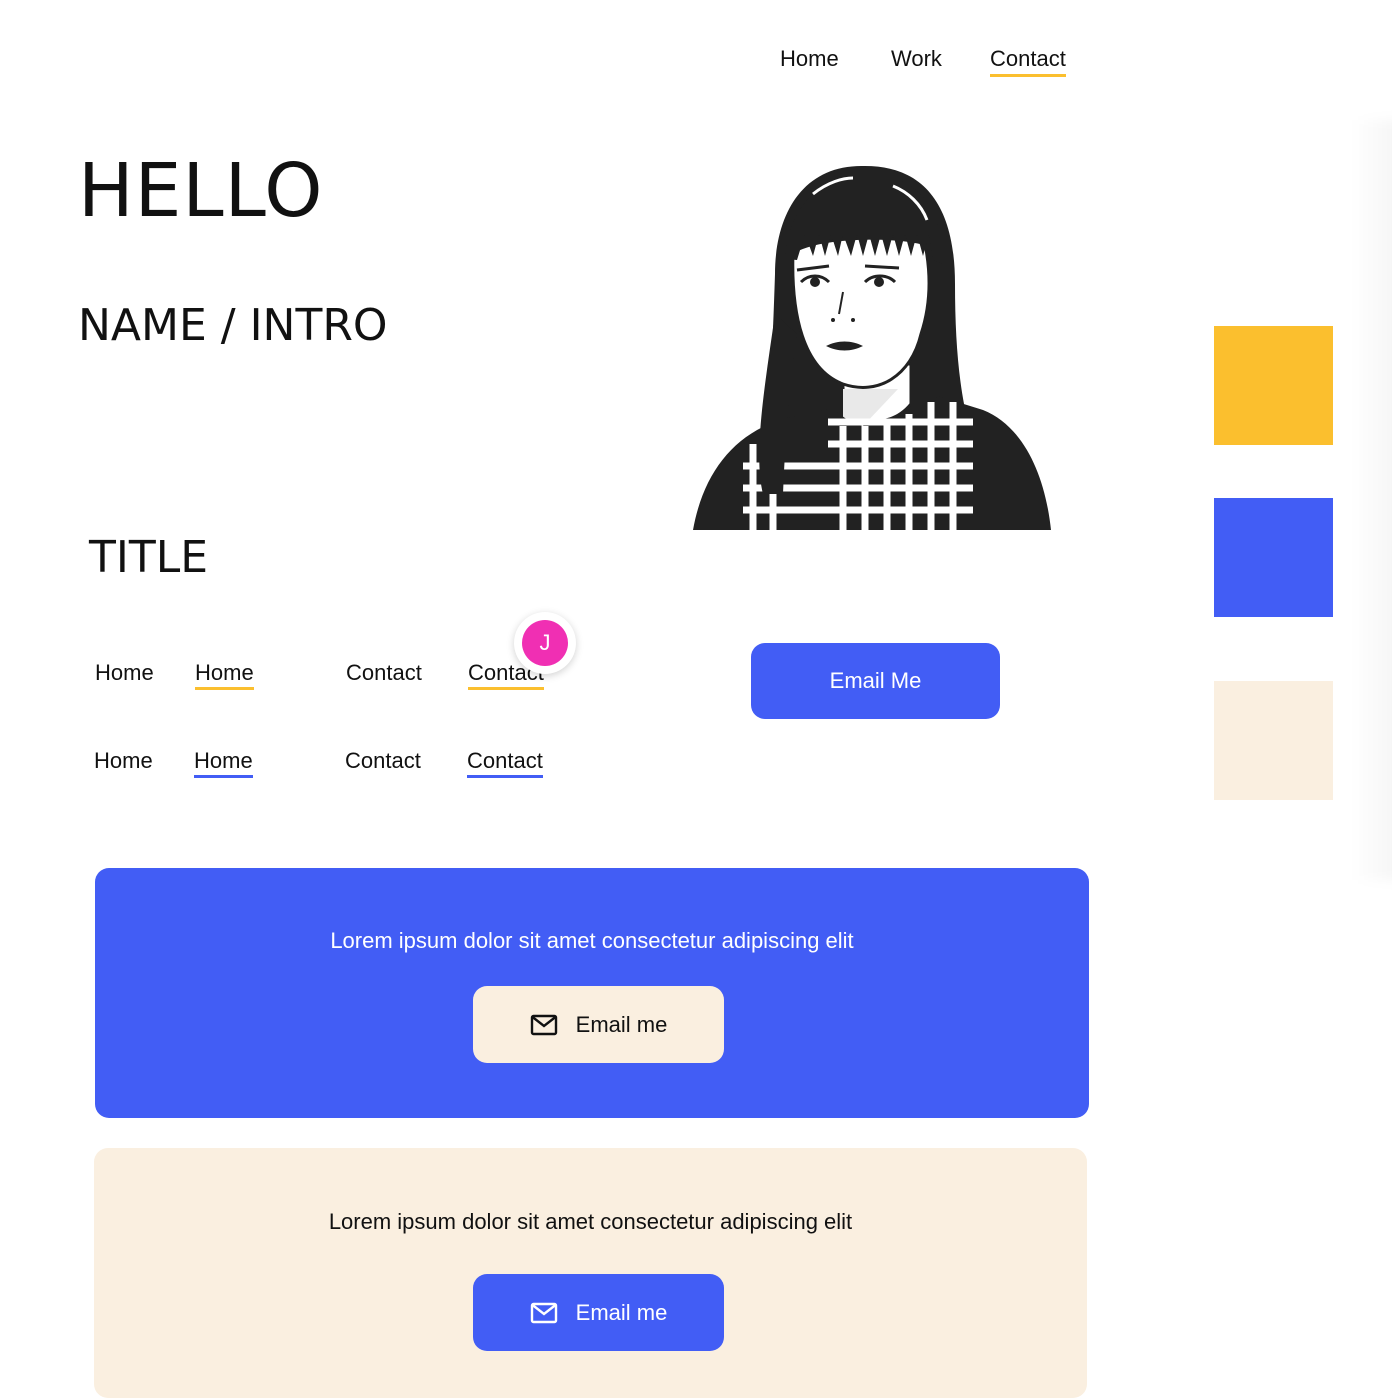  I want to click on portrait-illustration, so click(872, 347).